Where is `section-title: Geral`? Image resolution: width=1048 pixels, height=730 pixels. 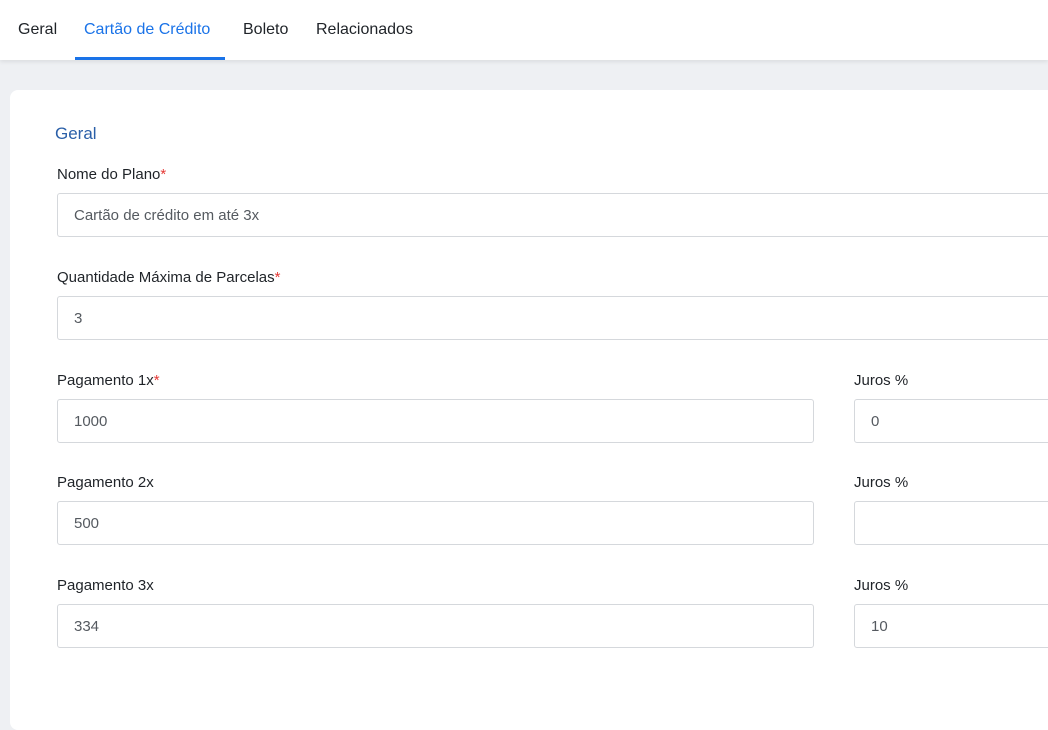
section-title: Geral is located at coordinates (76, 133).